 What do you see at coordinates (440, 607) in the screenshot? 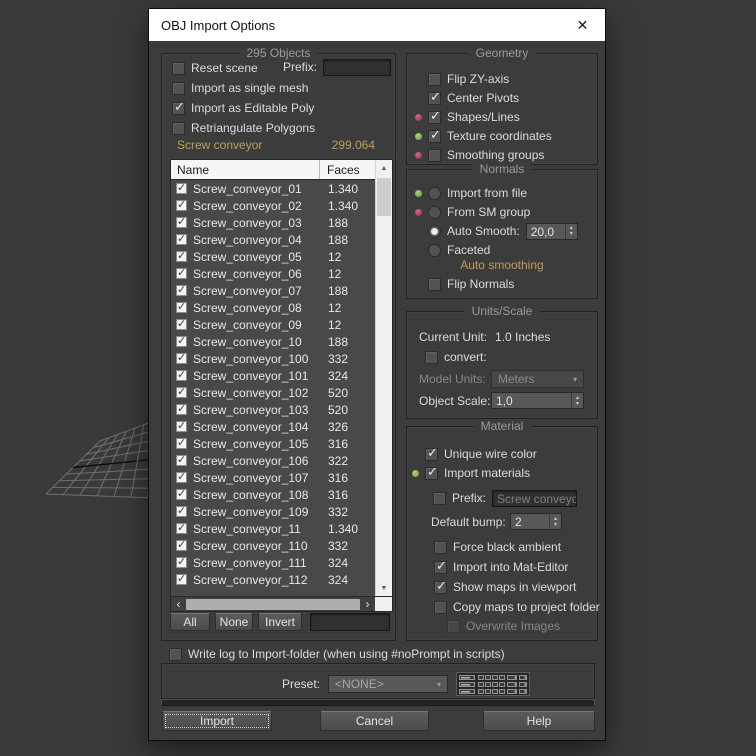
I see `copy-maps-checkbox` at bounding box center [440, 607].